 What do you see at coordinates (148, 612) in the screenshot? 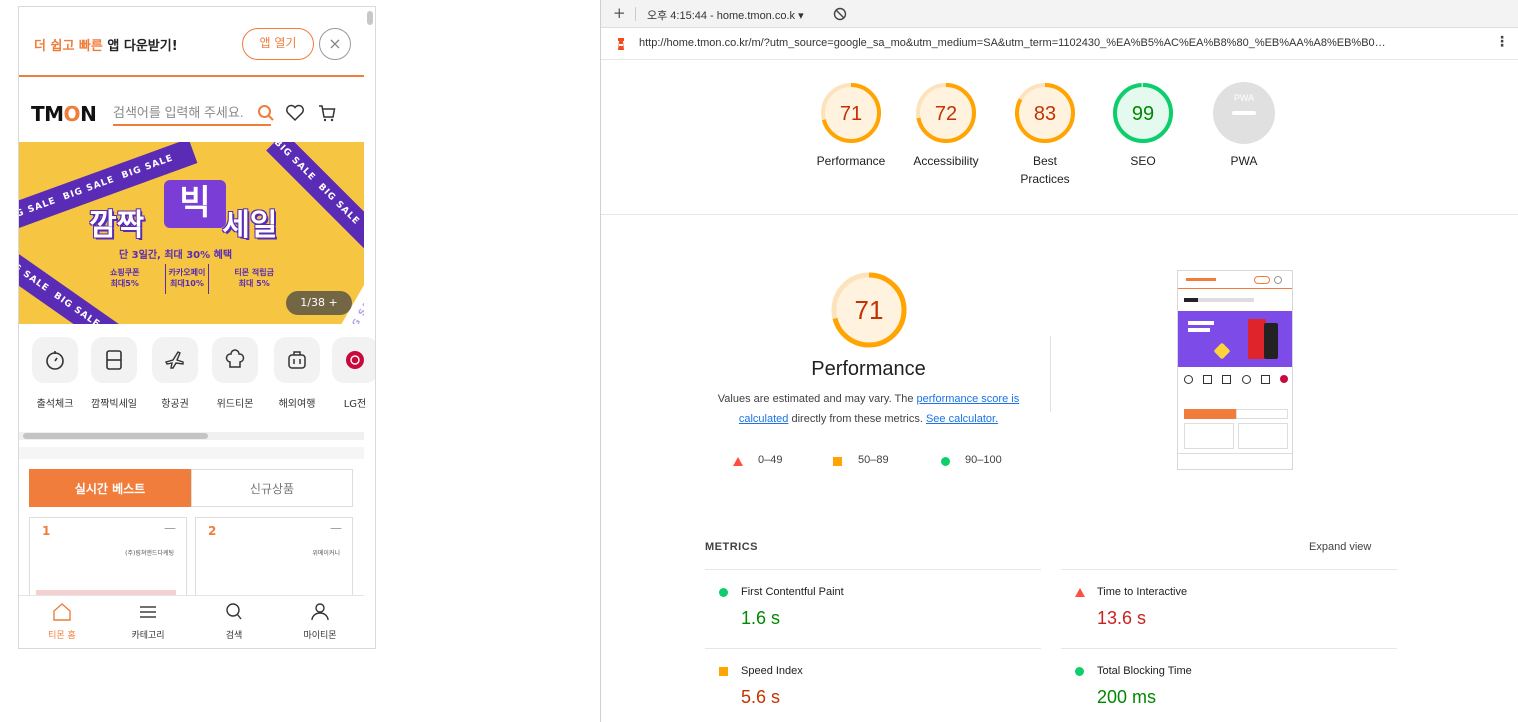
I see `menu-icon` at bounding box center [148, 612].